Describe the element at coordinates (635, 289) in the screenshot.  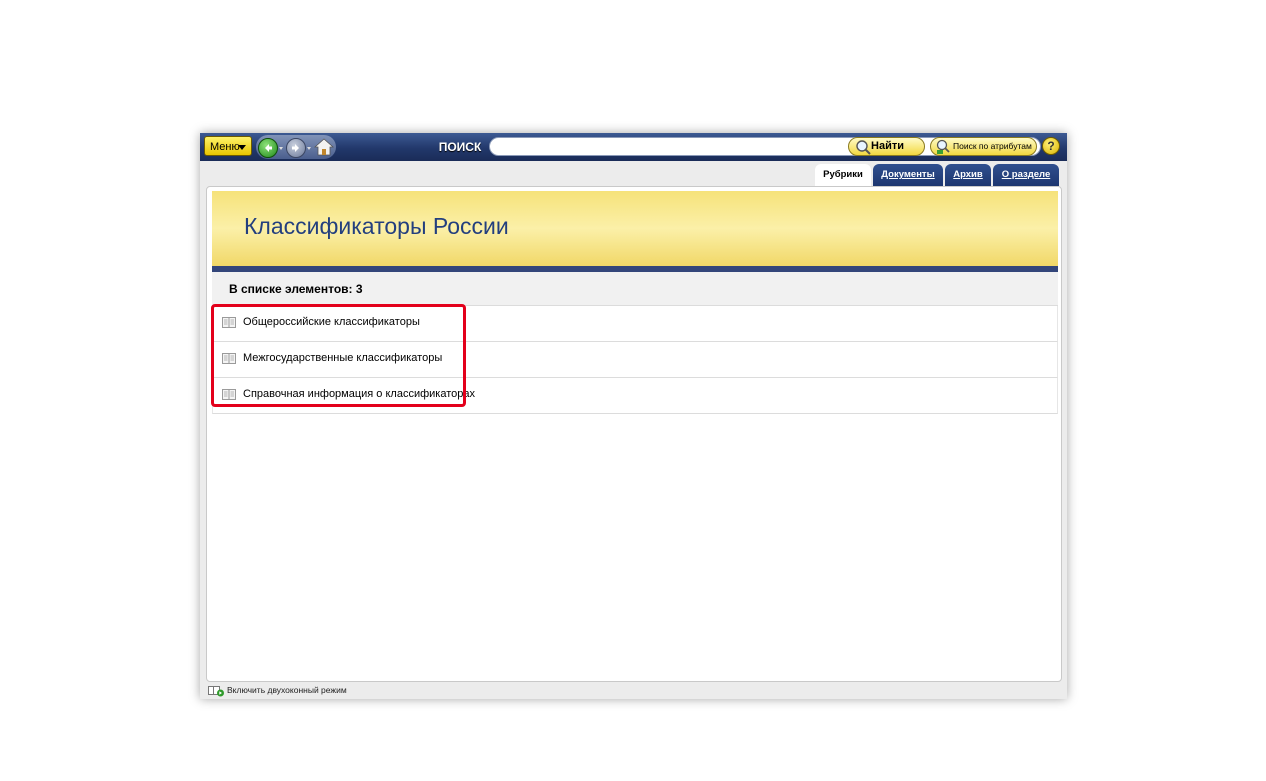
I see `list-header: В списке элементов: 3` at that location.